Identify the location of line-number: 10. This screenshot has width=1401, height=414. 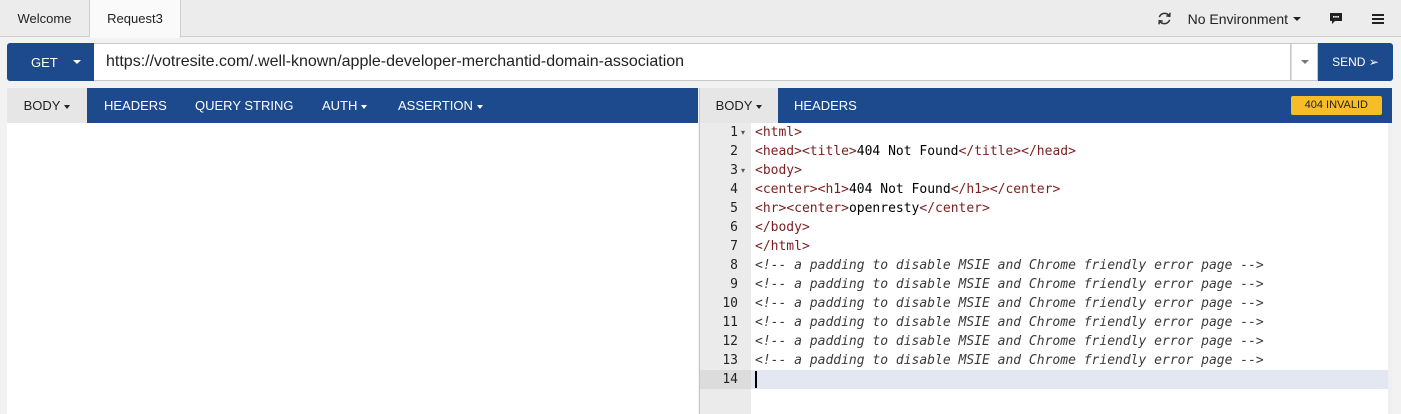
(730, 303).